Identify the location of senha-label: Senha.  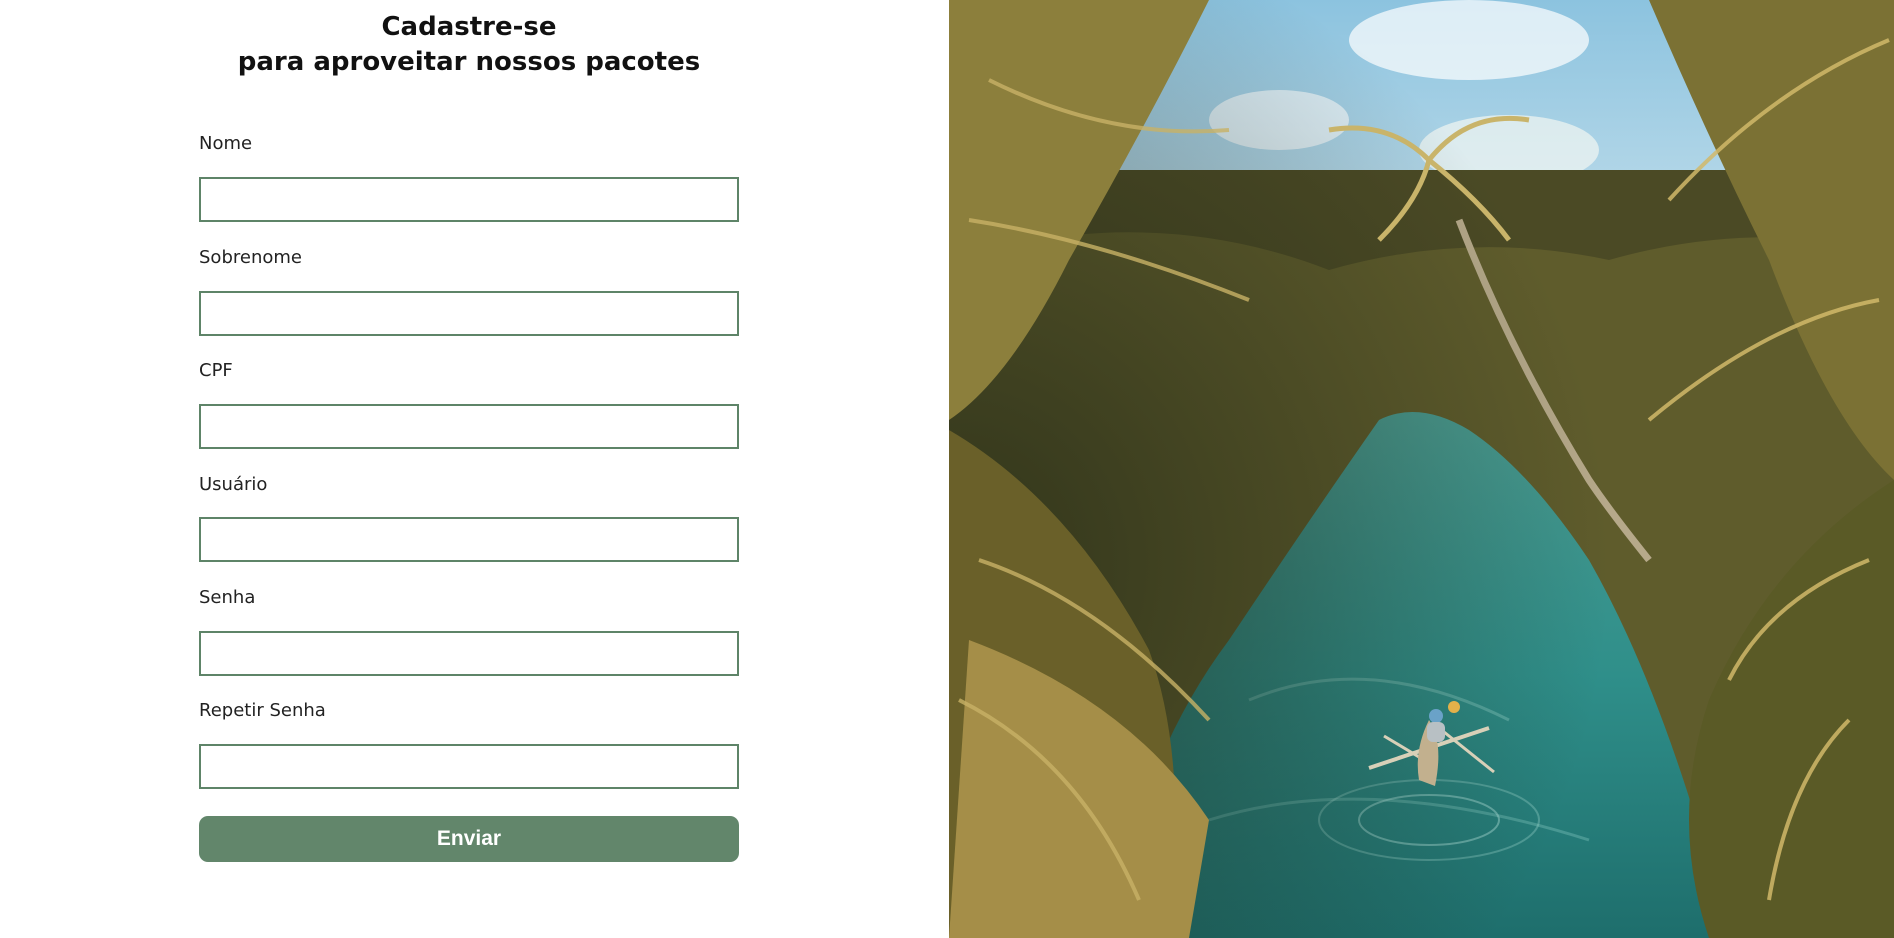
(227, 597).